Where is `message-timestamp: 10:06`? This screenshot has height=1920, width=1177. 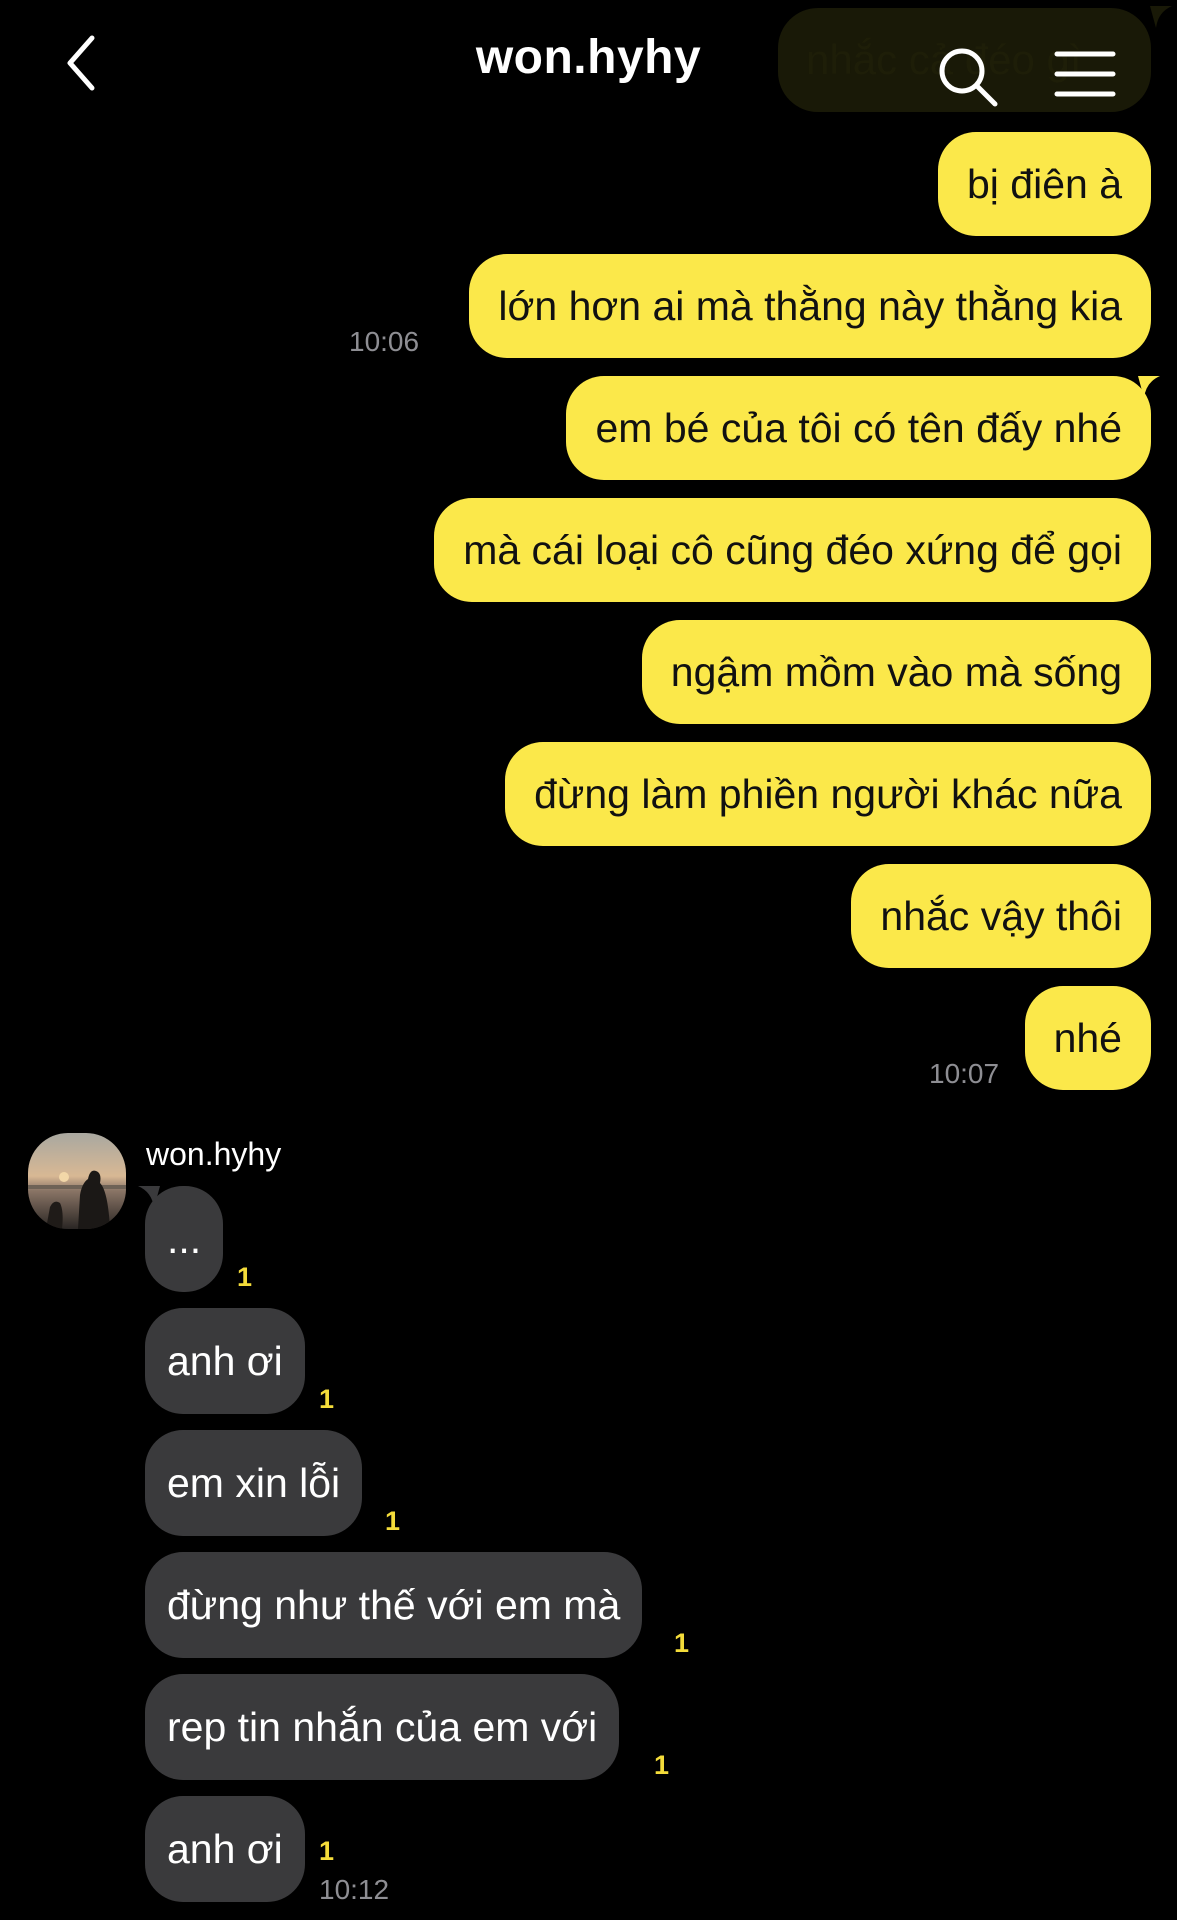 message-timestamp: 10:06 is located at coordinates (384, 341).